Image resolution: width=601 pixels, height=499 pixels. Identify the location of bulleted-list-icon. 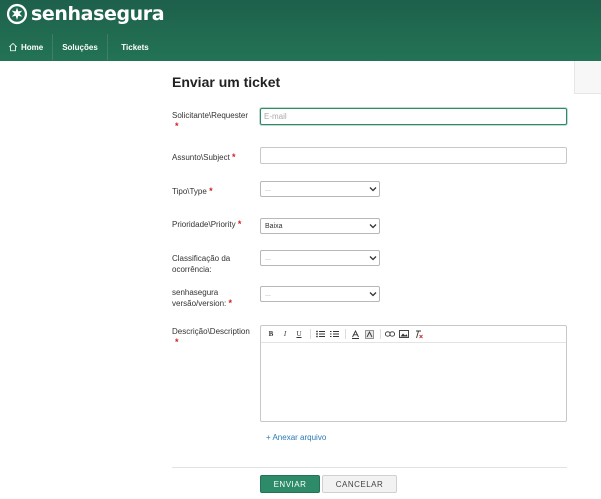
(320, 334).